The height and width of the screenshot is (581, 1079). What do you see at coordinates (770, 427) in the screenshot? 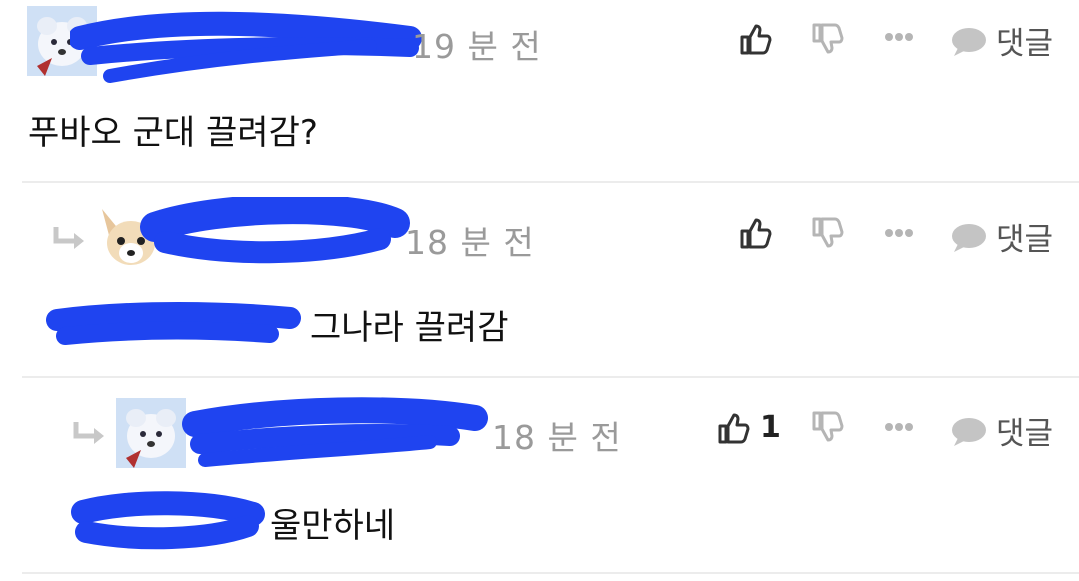
I see `like-count: 1` at bounding box center [770, 427].